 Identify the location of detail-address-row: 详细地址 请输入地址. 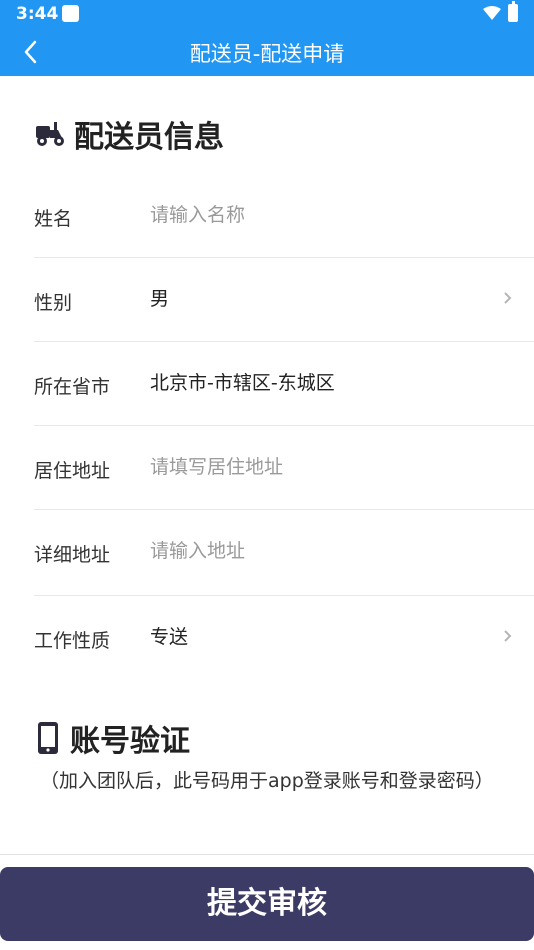
(284, 553).